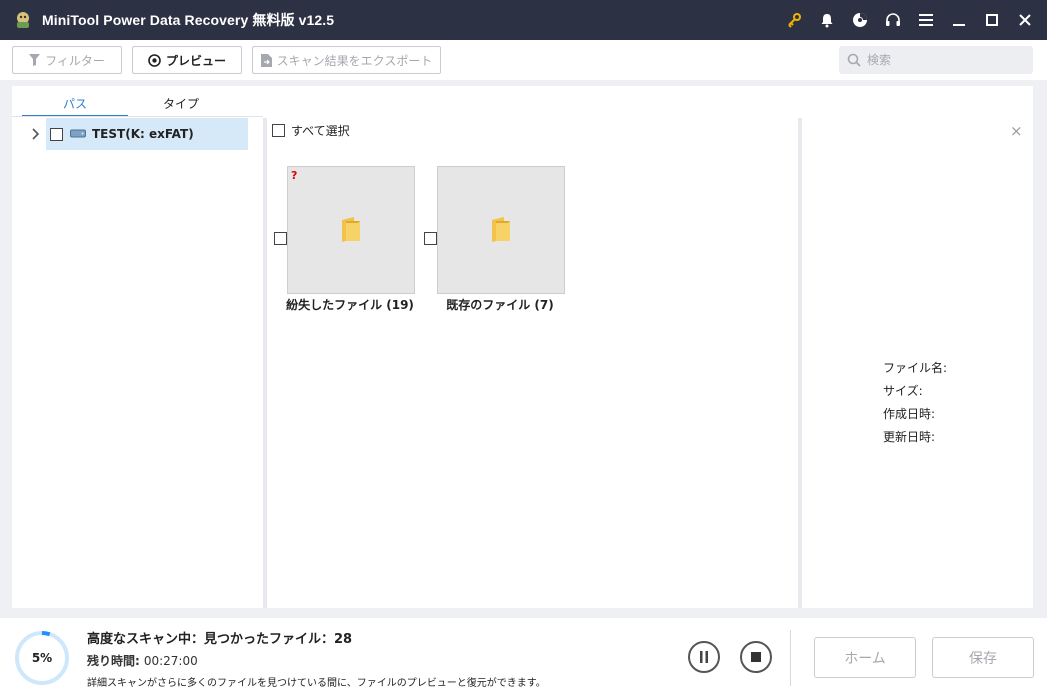  I want to click on maximize-icon, so click(991, 20).